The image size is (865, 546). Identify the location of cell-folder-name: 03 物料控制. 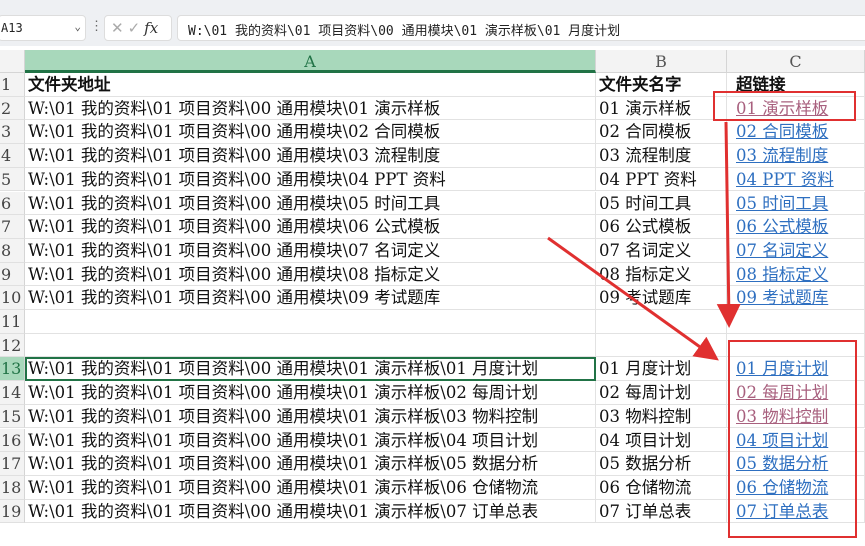
(661, 416).